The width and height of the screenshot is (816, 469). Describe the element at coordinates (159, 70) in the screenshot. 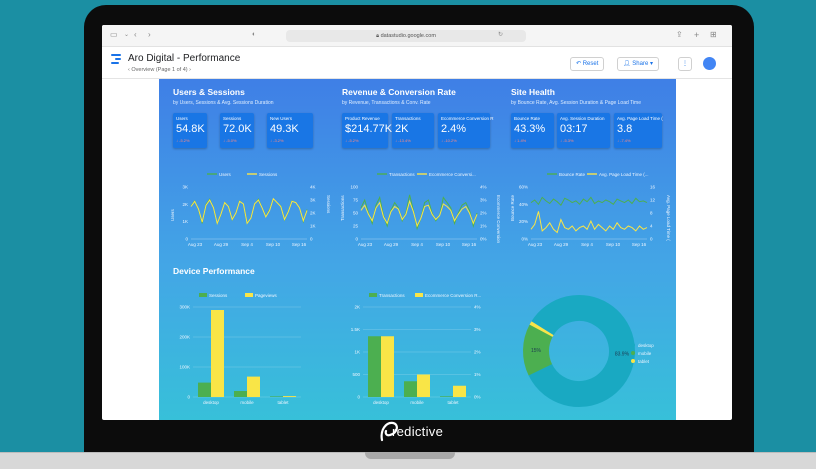

I see `page-navigation: ‹ Overview (Page 1 of 4) ›` at that location.